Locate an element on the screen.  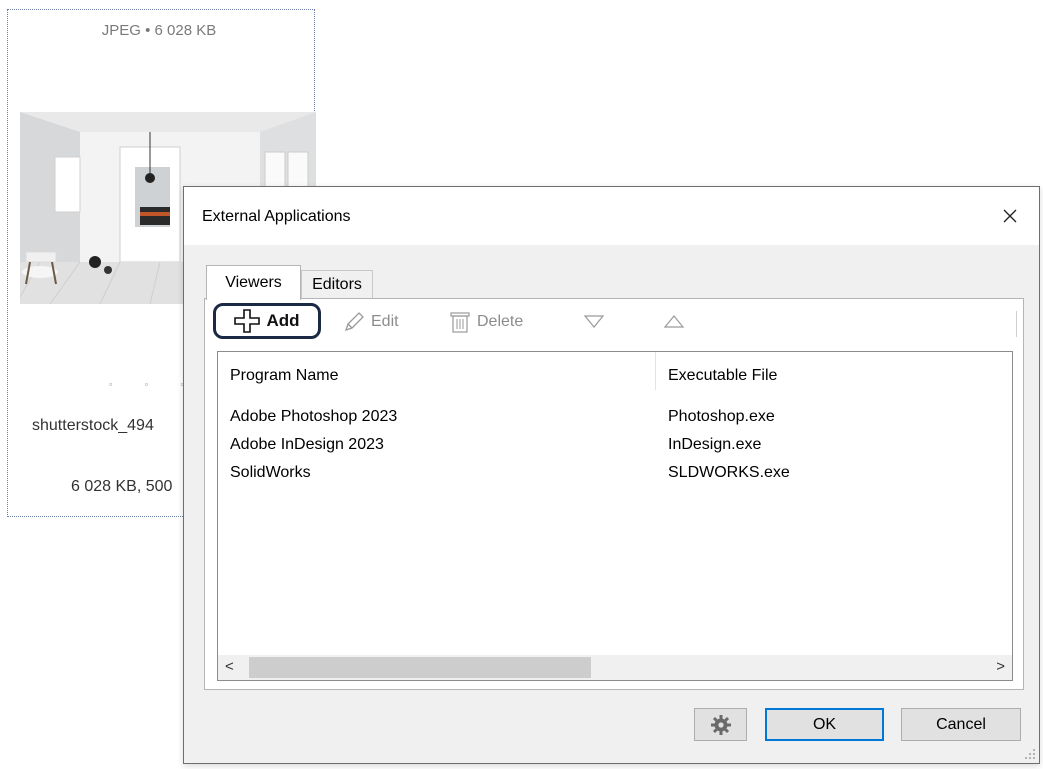
tab-viewers: Viewers is located at coordinates (253, 282).